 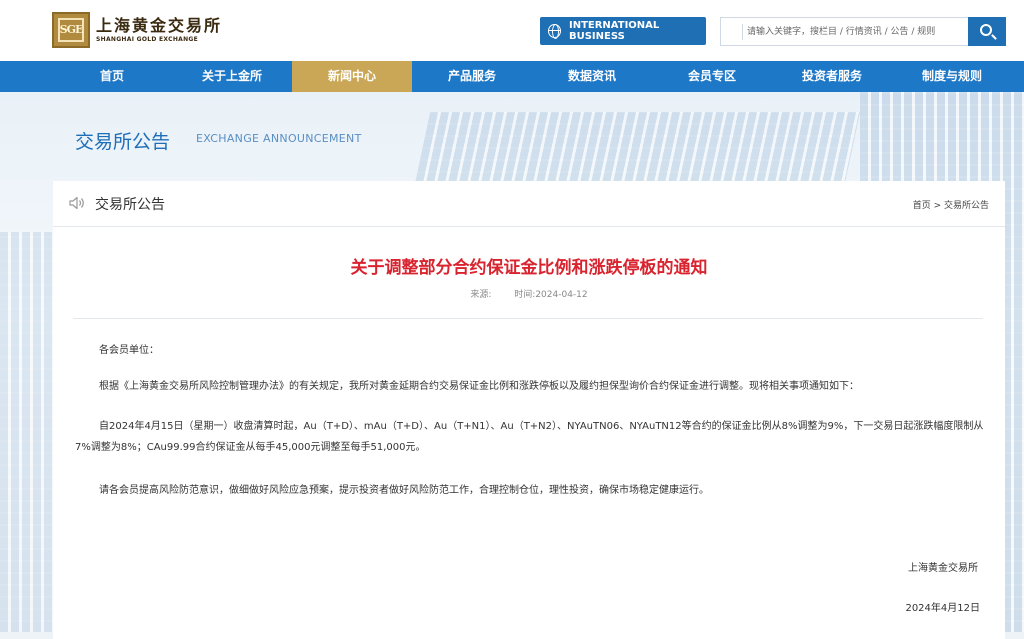 I want to click on international-business-button: INTERNATIONAL BUSINESS, so click(x=623, y=31).